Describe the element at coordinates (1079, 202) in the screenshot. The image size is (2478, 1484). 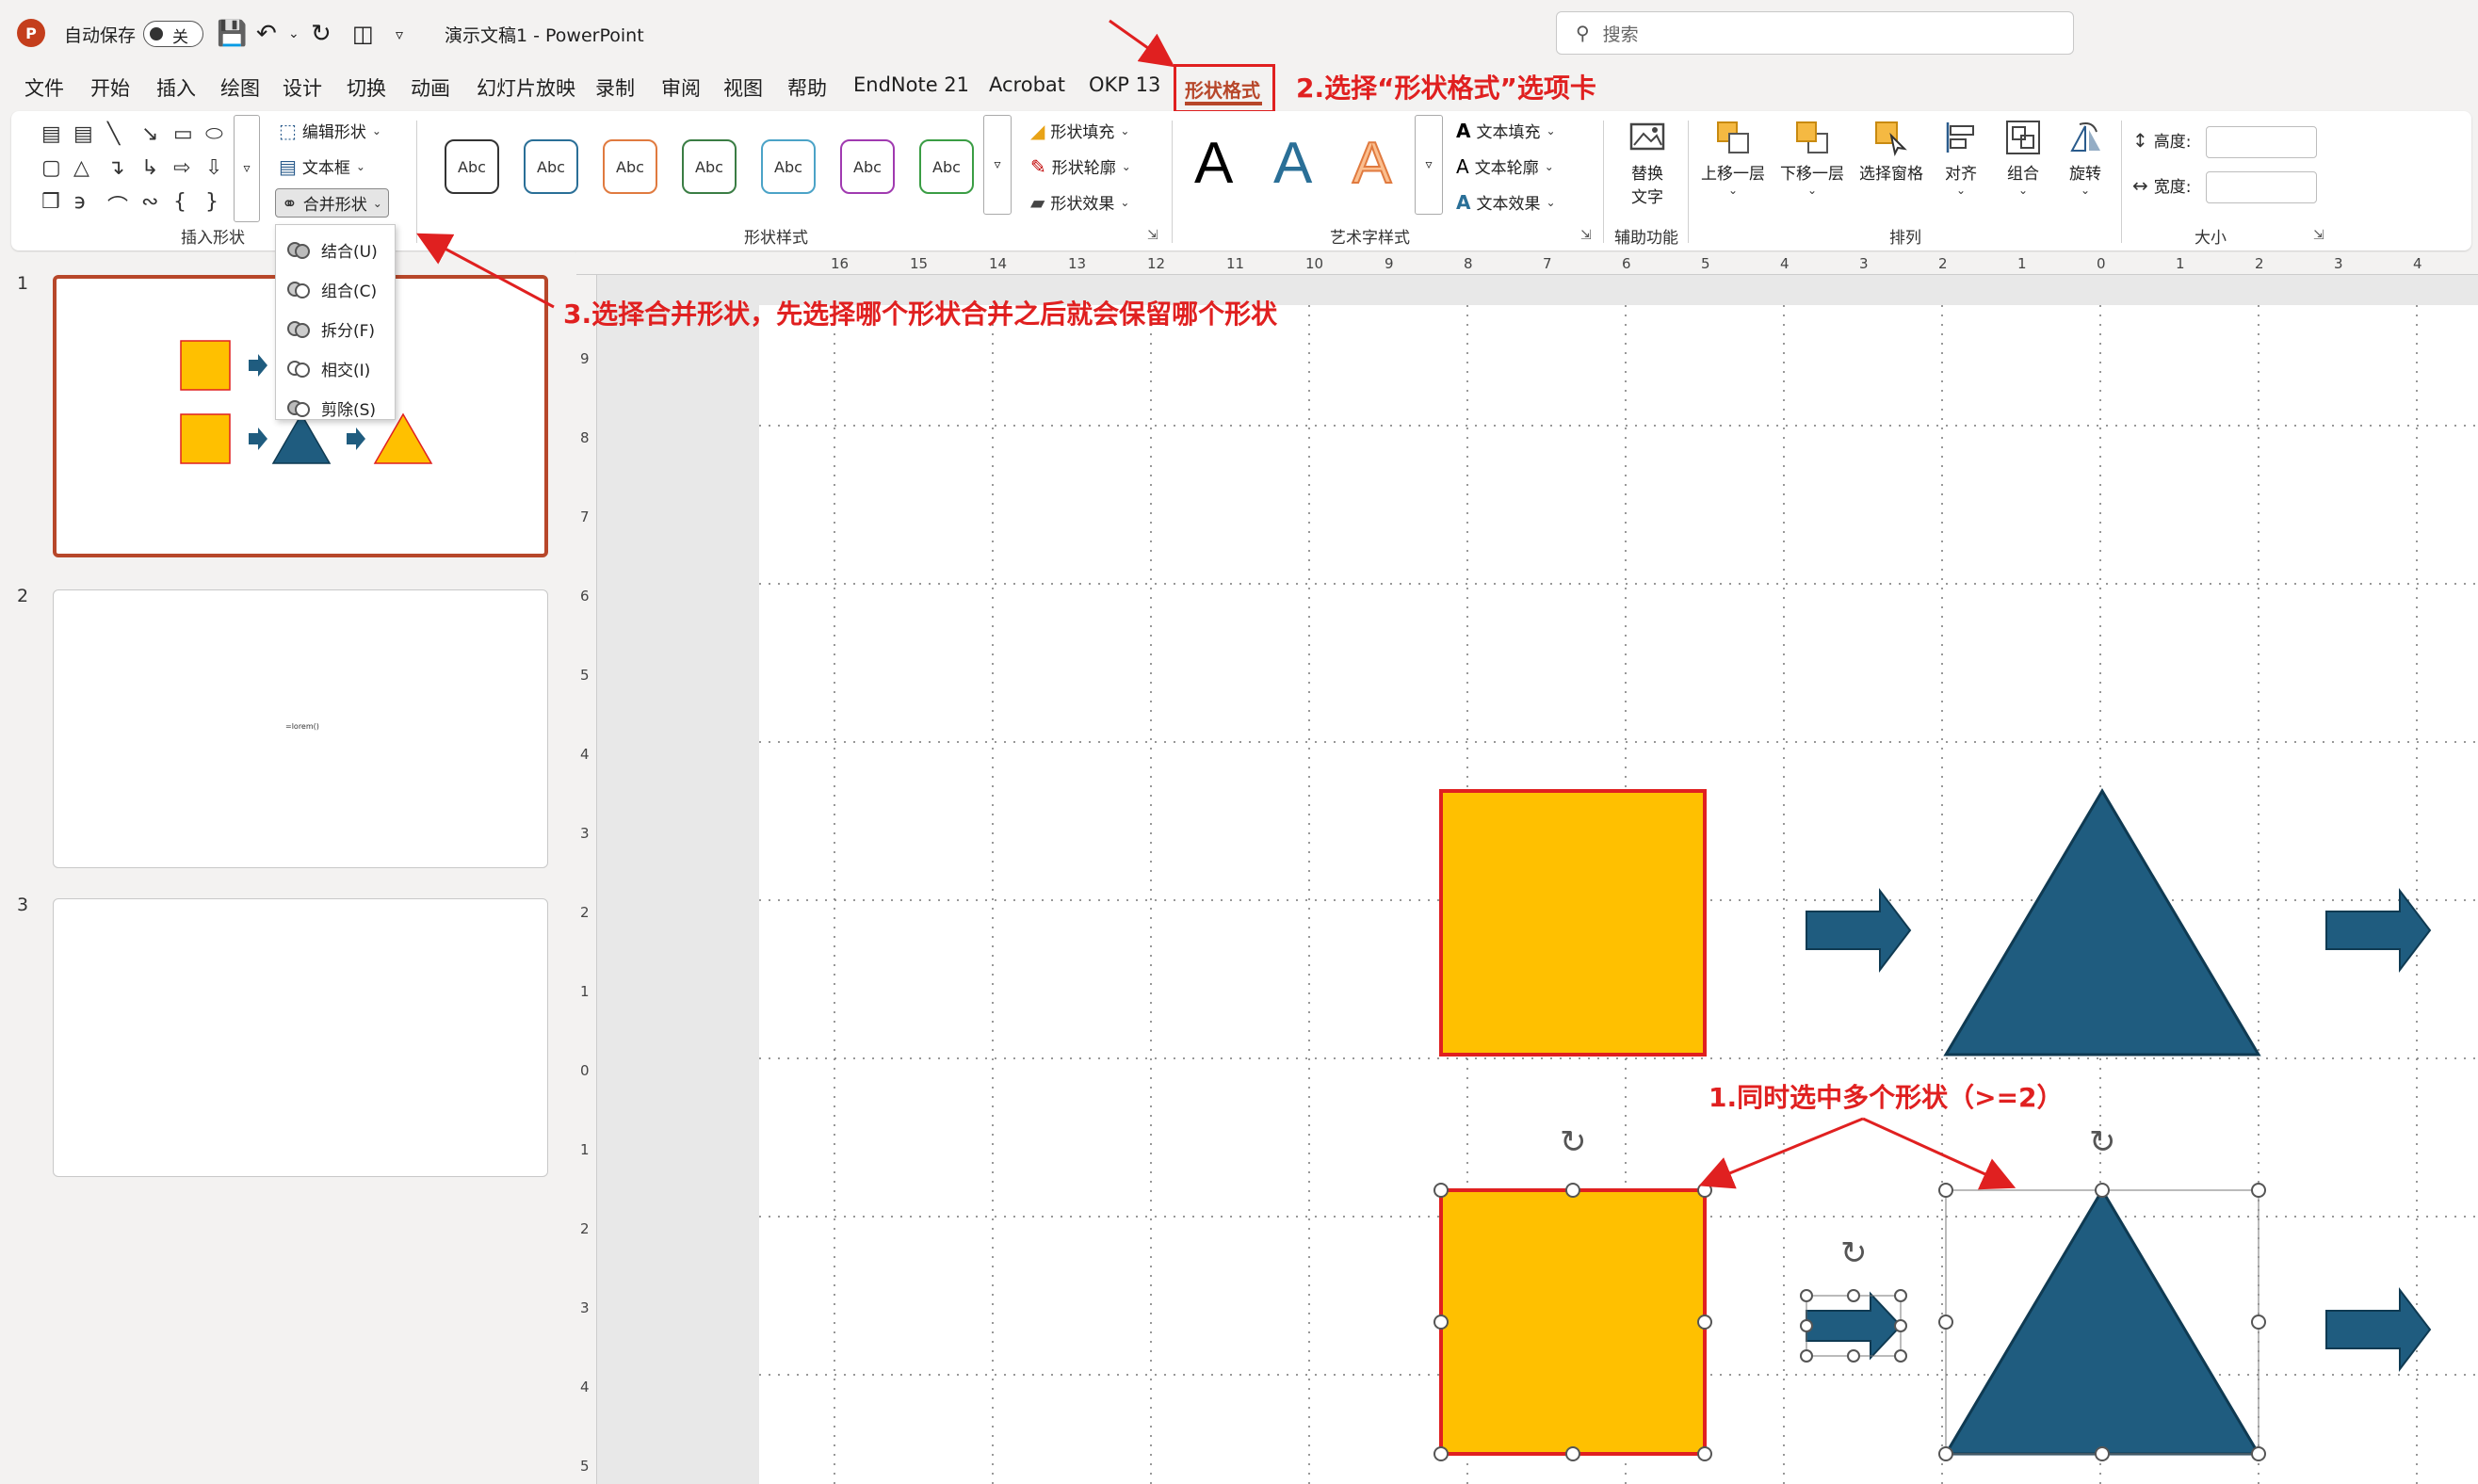
I see `shape-effects-button: ▰ 形状效果 ⌄` at that location.